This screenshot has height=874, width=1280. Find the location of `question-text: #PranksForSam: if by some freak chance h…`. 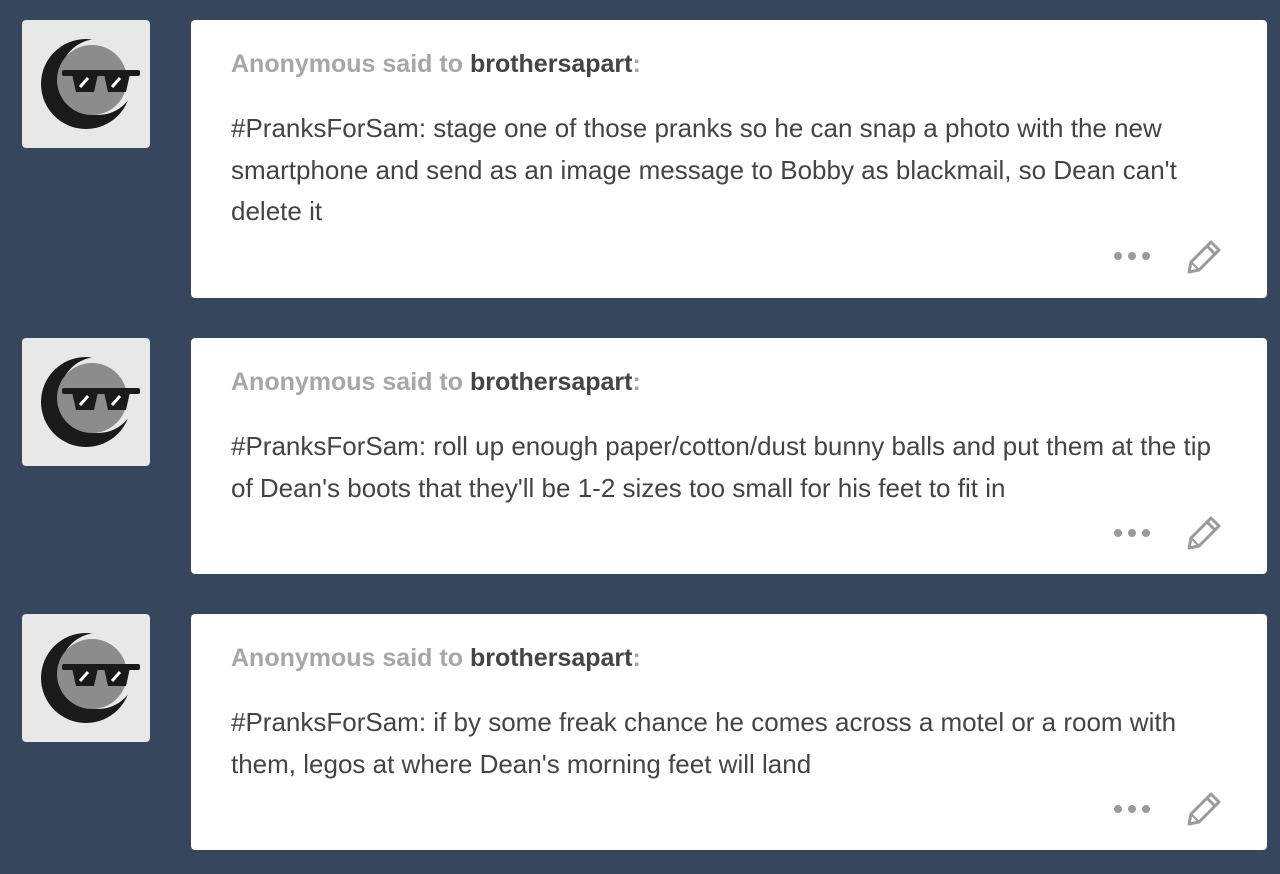

question-text: #PranksForSam: if by some freak chance h… is located at coordinates (704, 743).